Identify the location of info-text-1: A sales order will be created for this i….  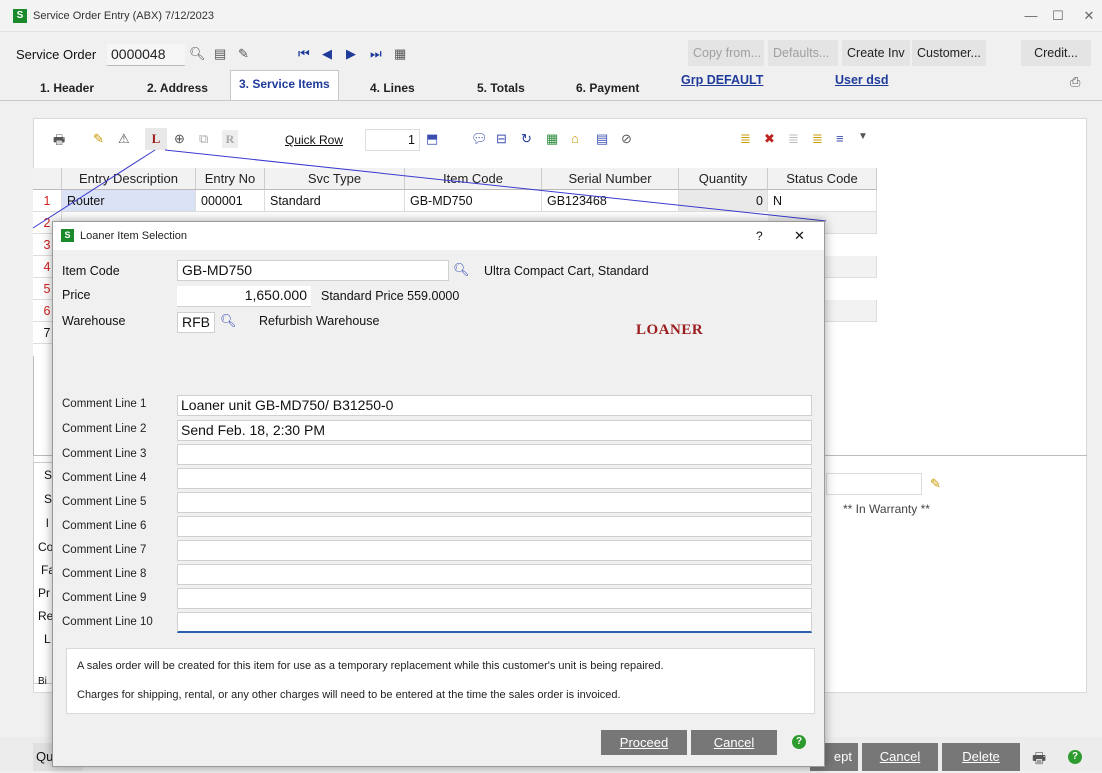
(370, 666).